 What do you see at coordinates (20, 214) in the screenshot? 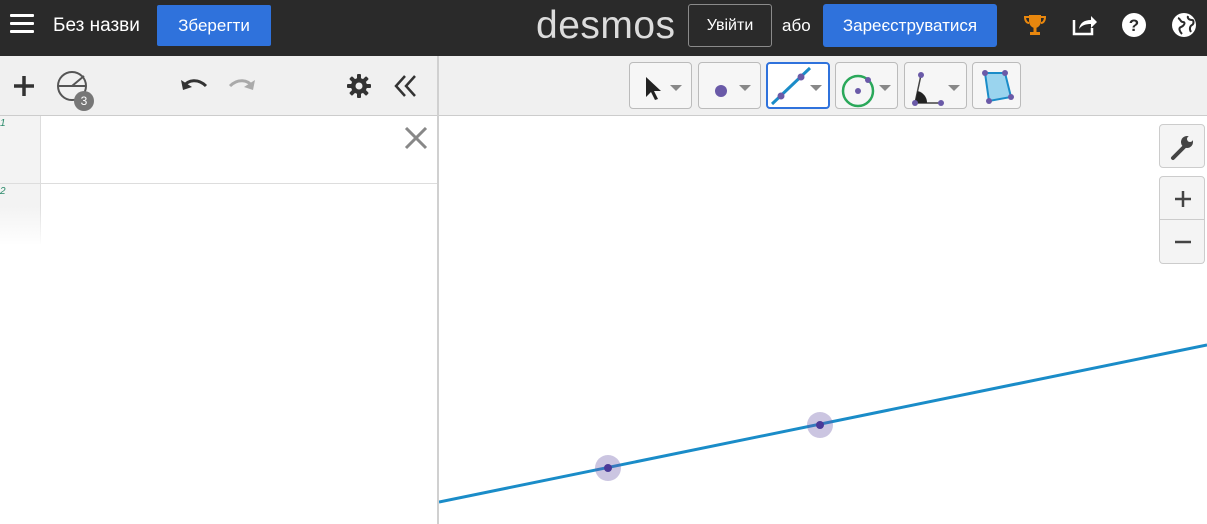
I see `expression-gutter: 2` at bounding box center [20, 214].